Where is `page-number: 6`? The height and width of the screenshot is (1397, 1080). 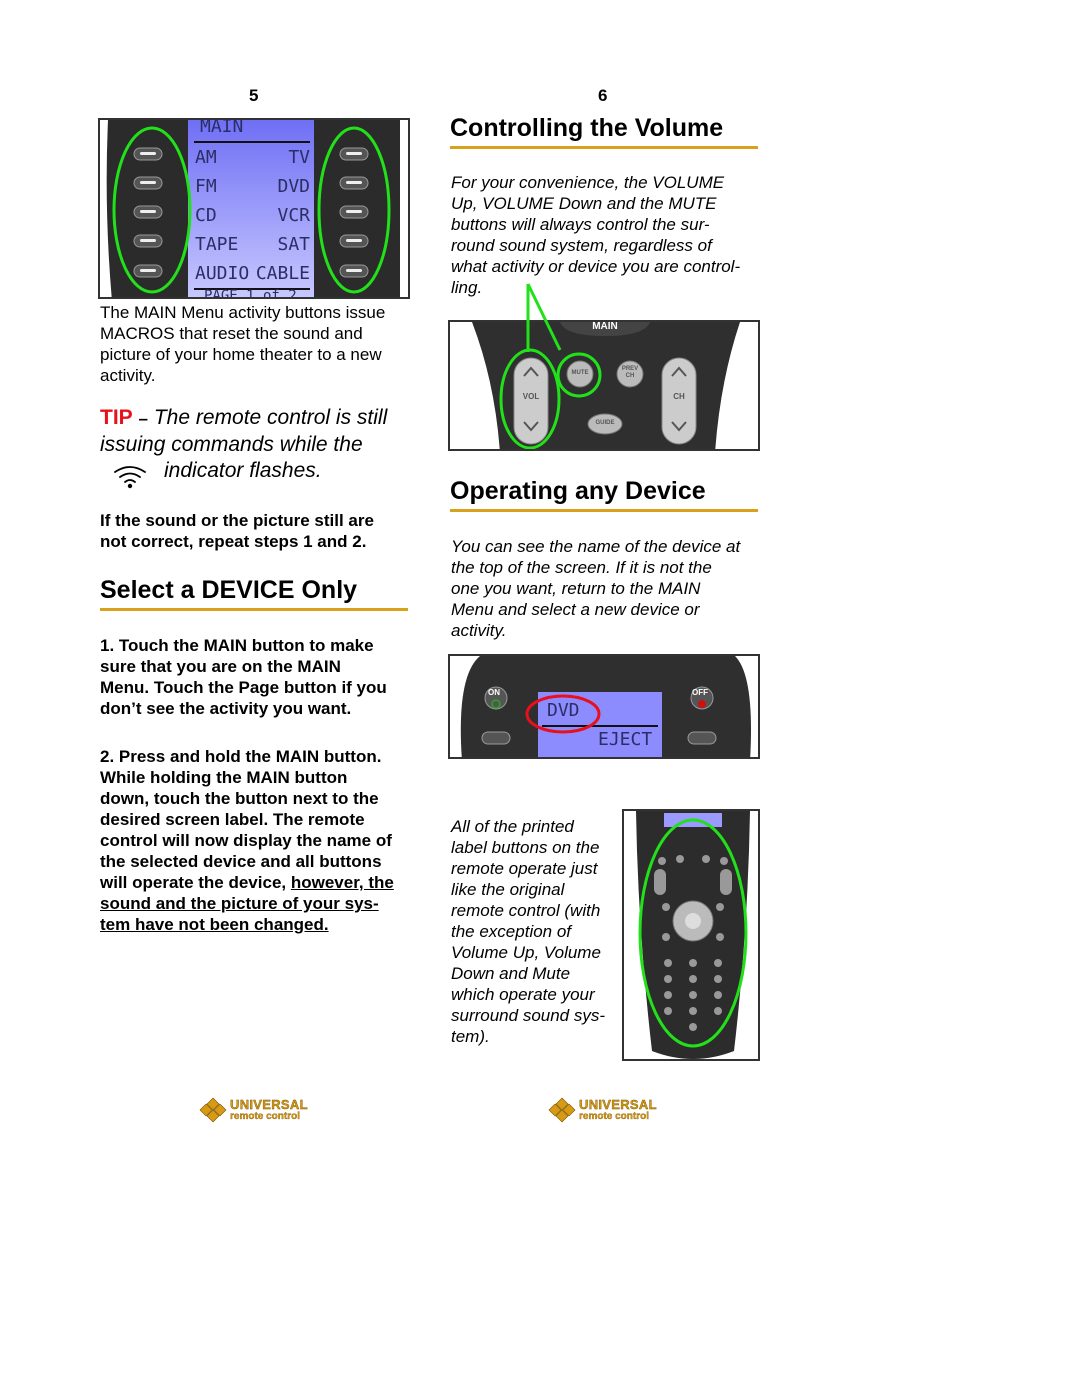 page-number: 6 is located at coordinates (603, 95).